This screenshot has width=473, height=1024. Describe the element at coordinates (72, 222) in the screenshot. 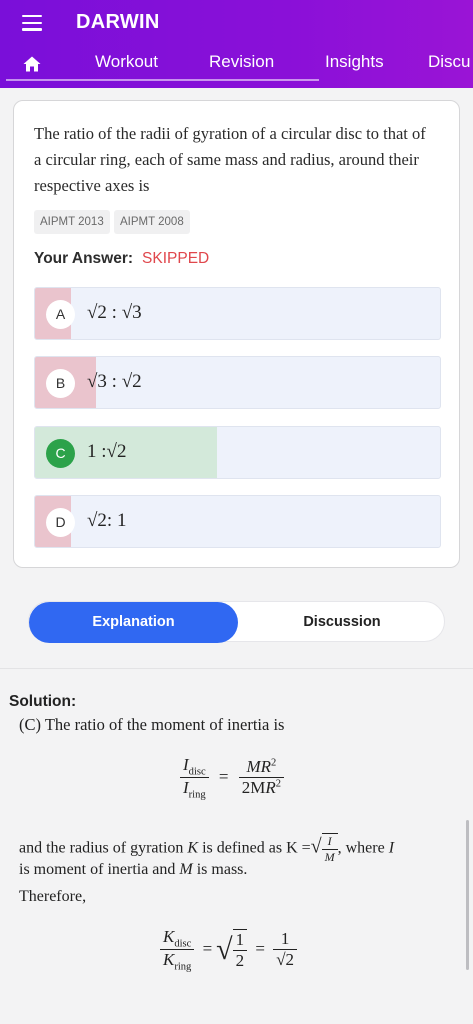

I see `exam-tag: AIPMT 2013` at that location.